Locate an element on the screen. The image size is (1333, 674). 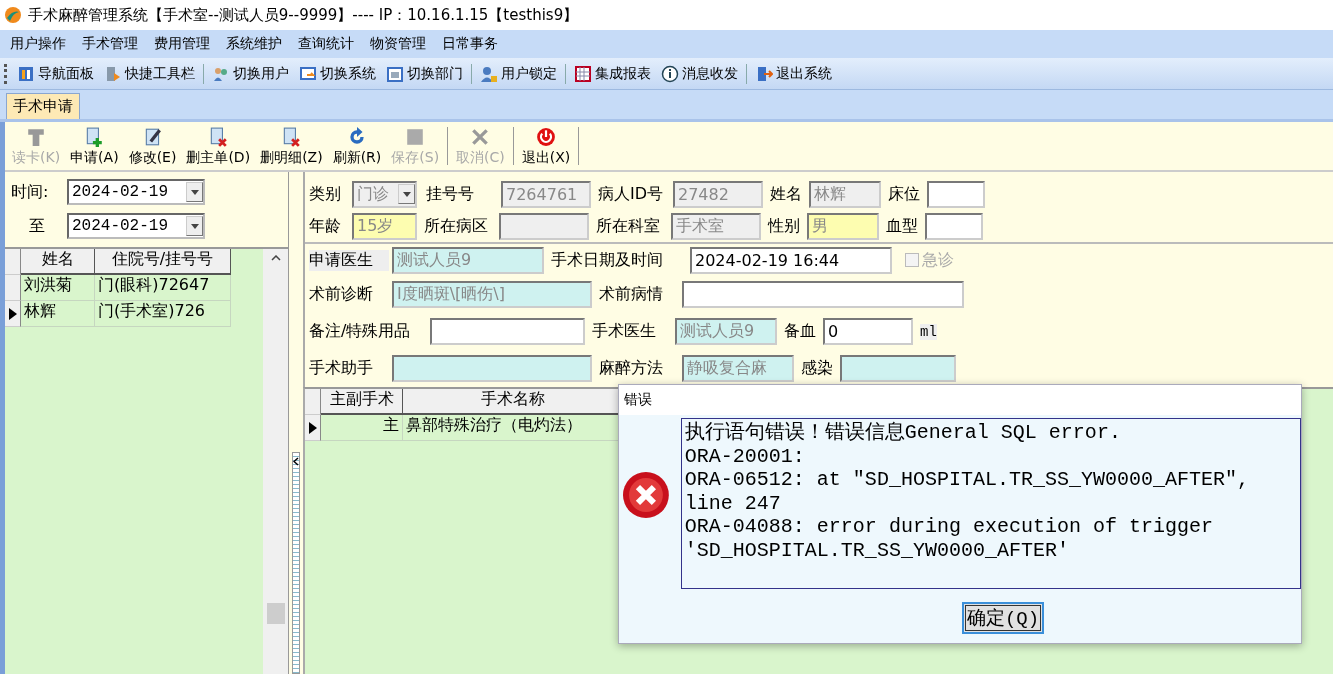
exit-icon is located at coordinates (764, 73).